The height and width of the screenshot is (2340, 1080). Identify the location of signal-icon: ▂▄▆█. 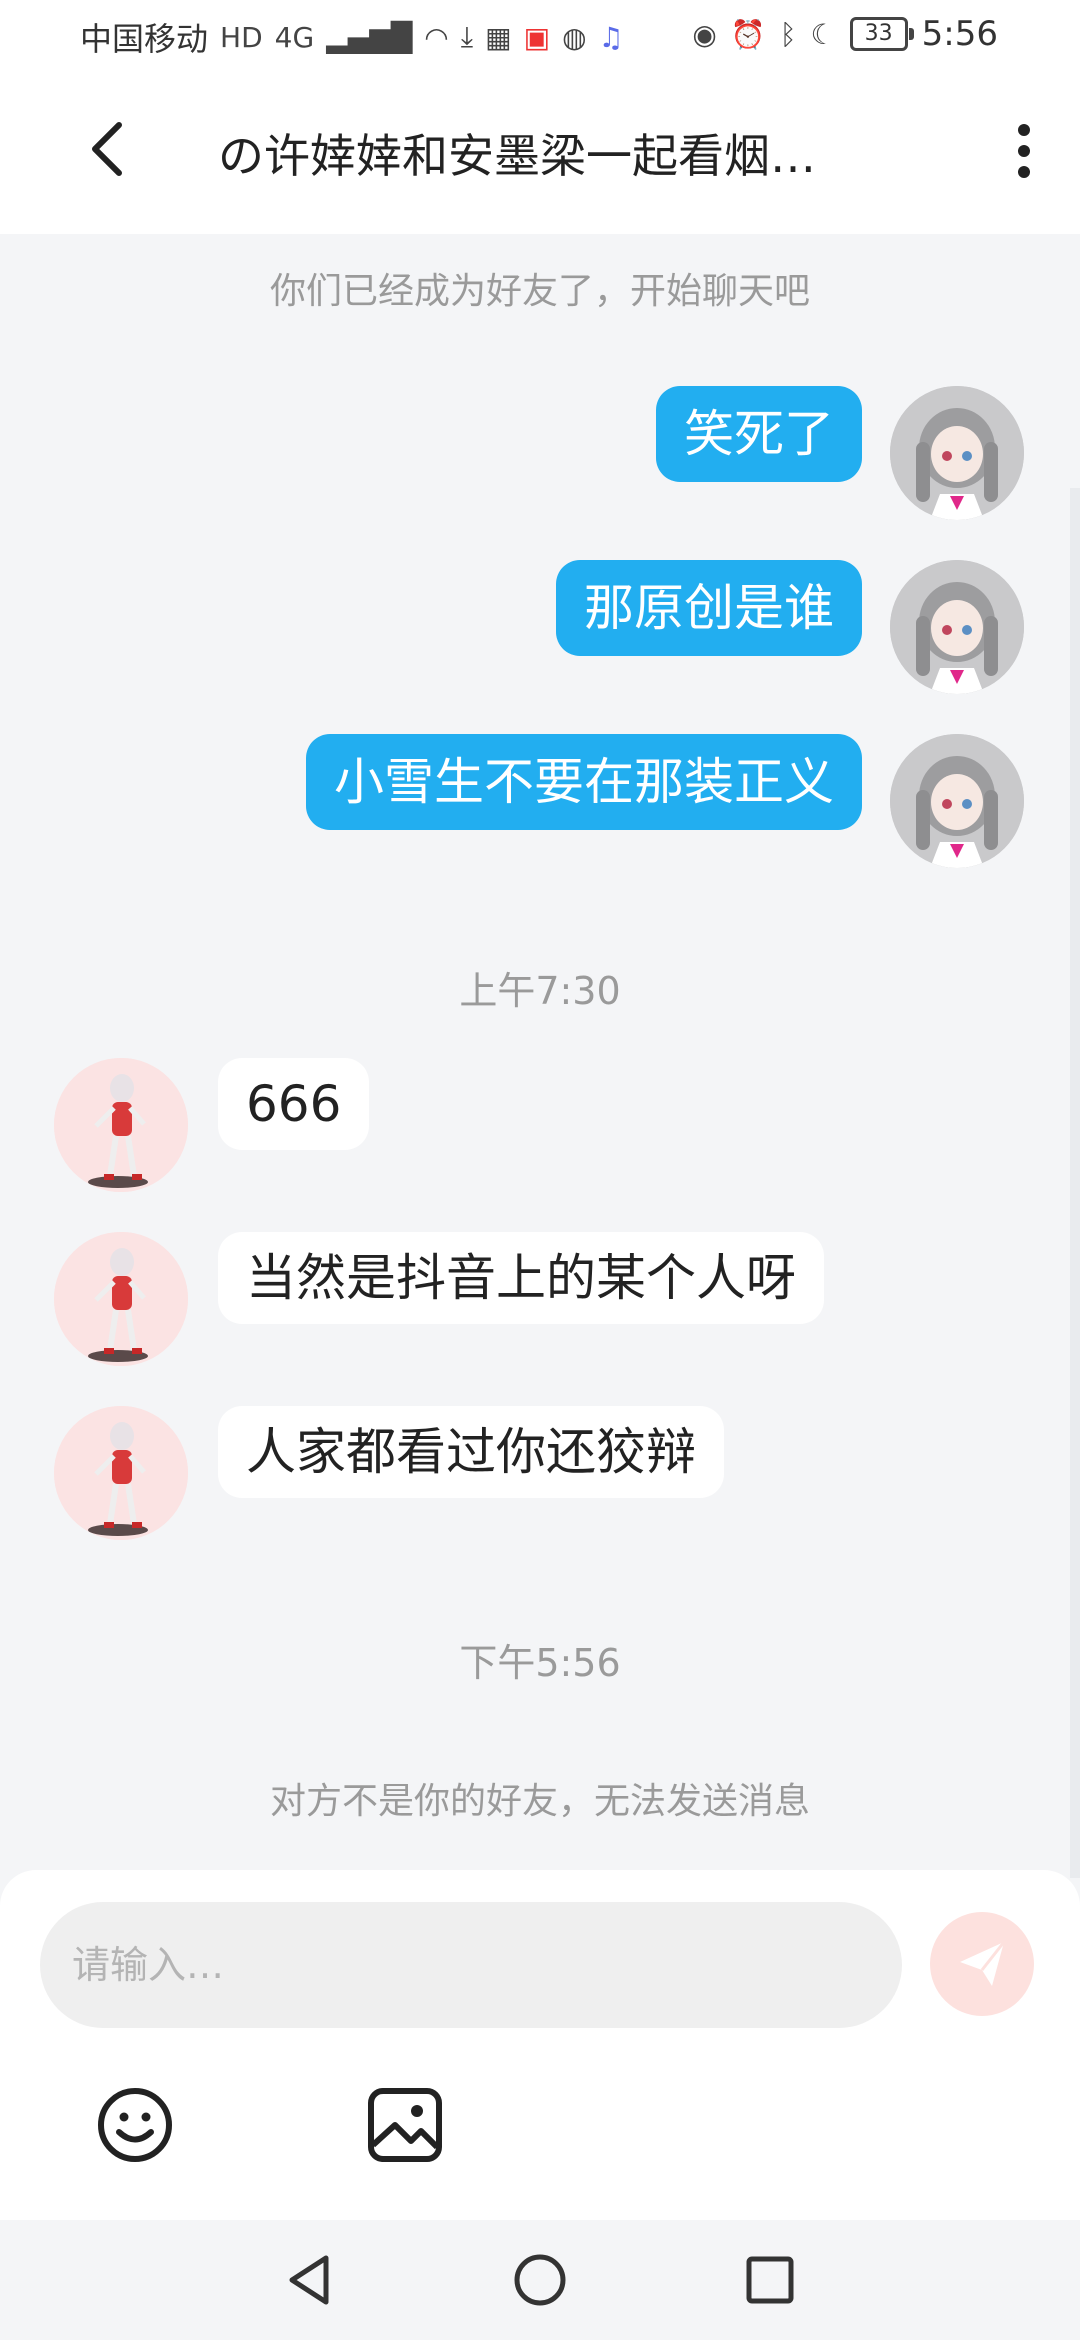
(369, 37).